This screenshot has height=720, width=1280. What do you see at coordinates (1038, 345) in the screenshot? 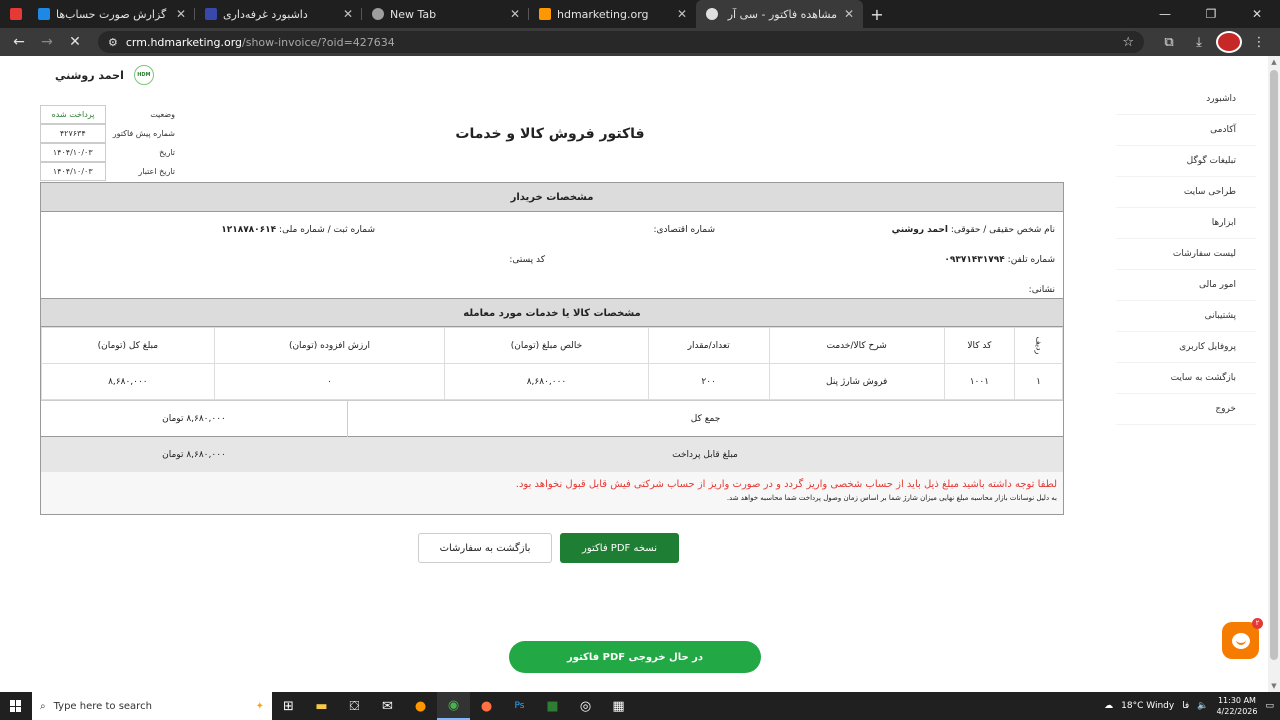
I see `column-header: ردیف` at bounding box center [1038, 345].